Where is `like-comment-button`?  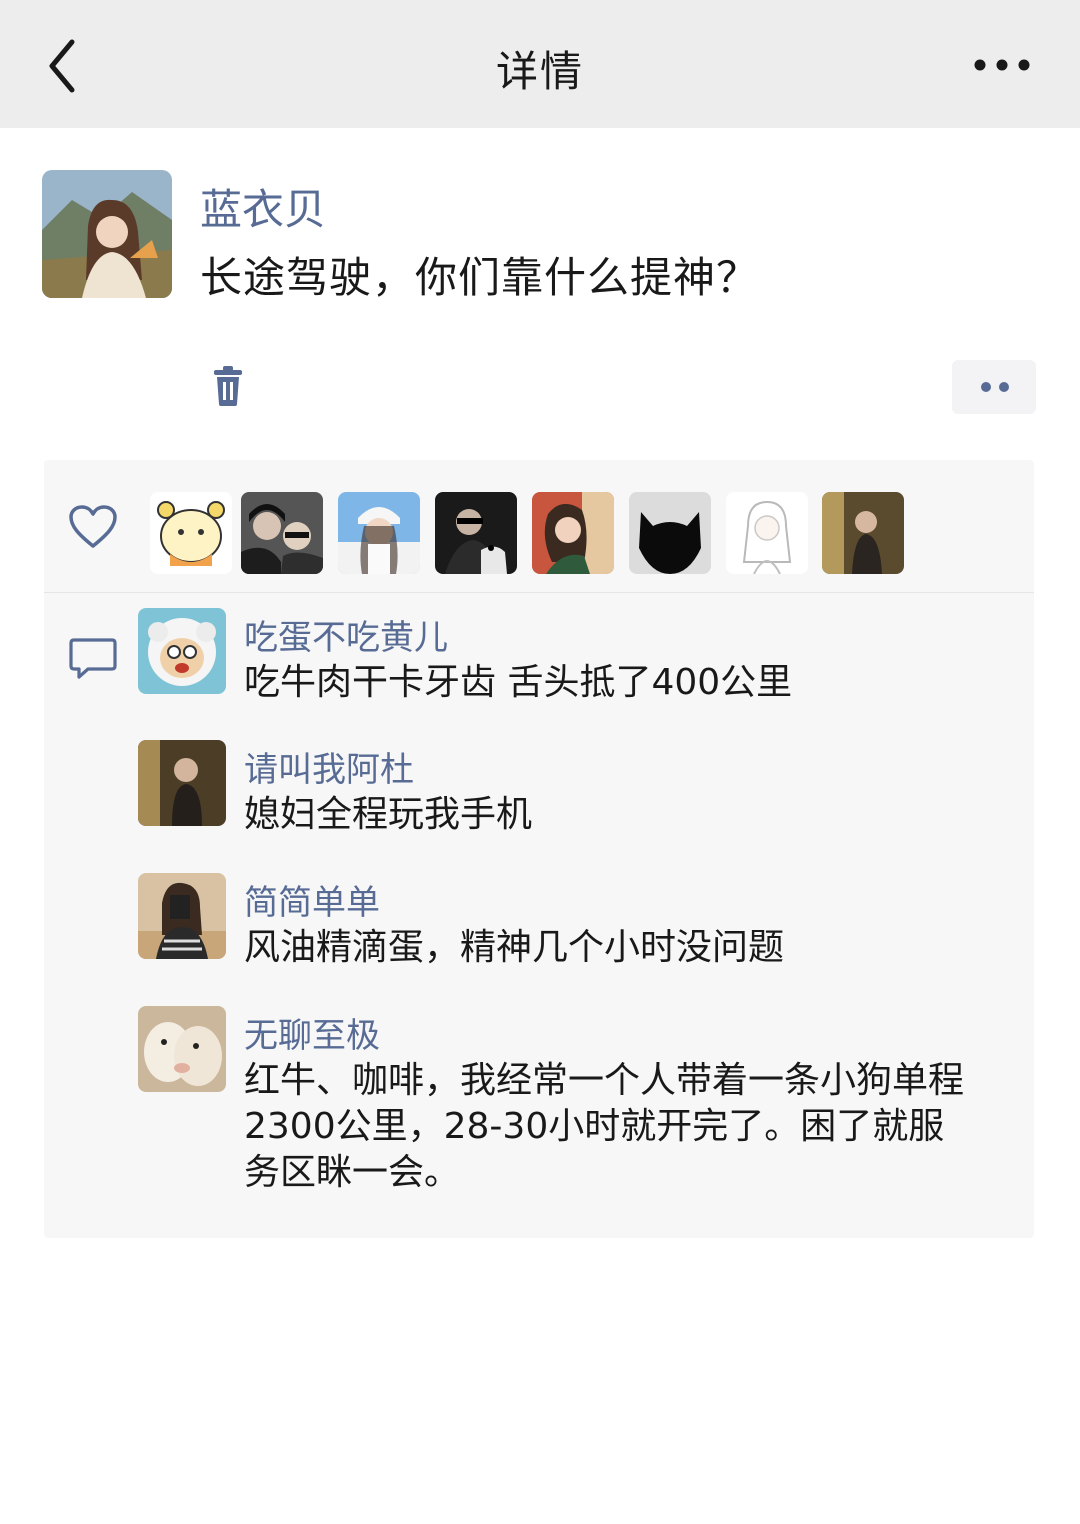
like-comment-button is located at coordinates (994, 387).